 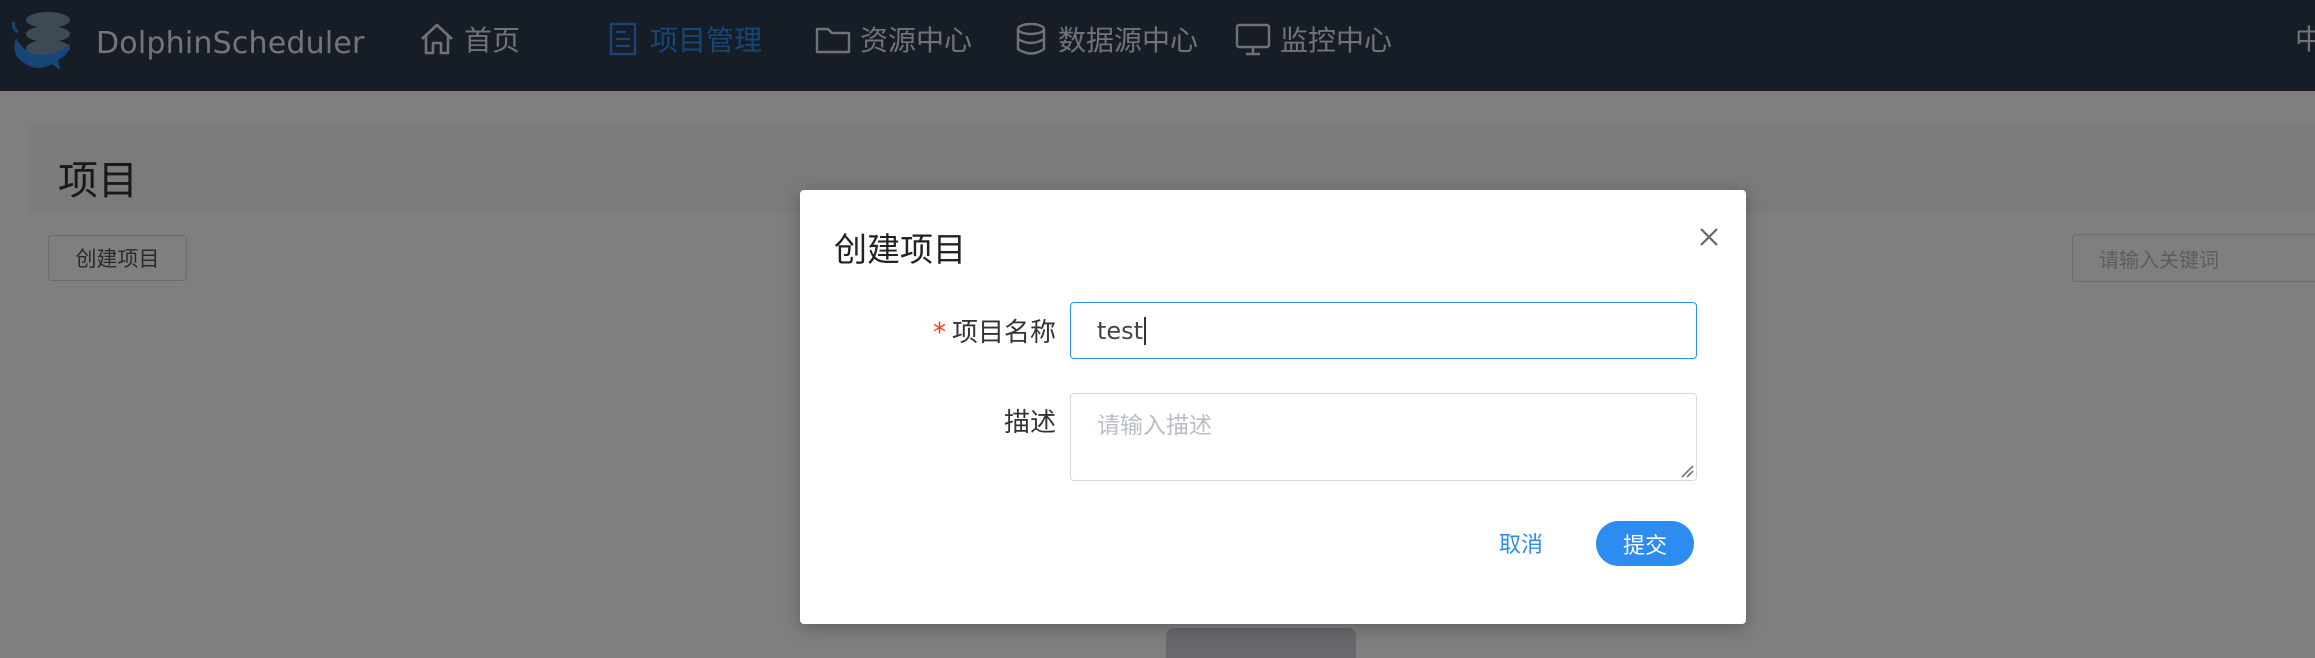 I want to click on project-name-label-text: 项目名称, so click(x=1003, y=333).